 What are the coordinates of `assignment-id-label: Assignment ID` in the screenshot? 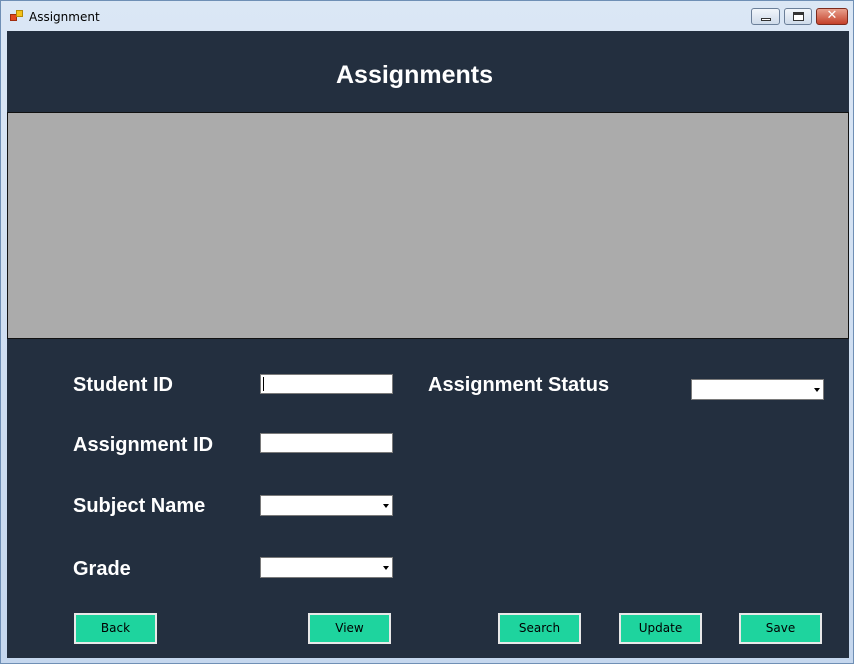 It's located at (143, 445).